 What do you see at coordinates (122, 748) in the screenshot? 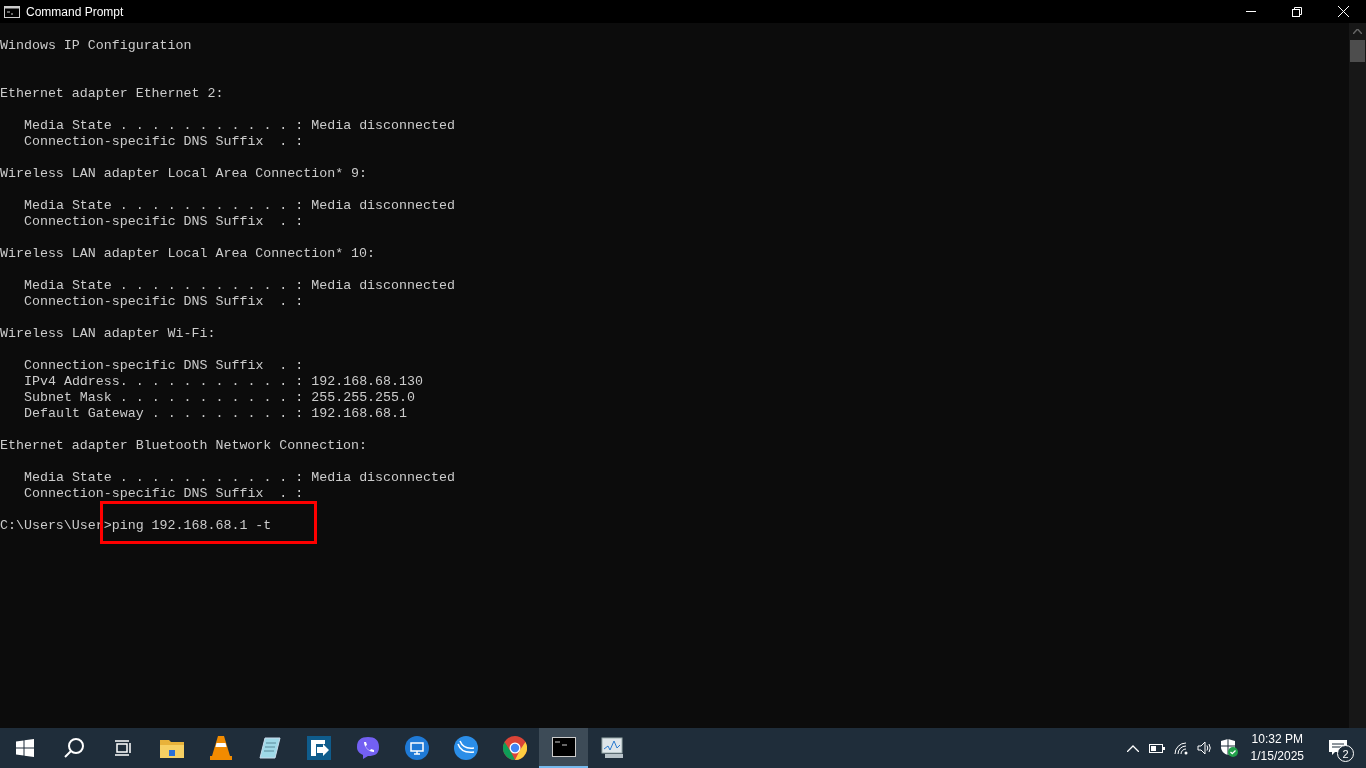
I see `task-view-icon` at bounding box center [122, 748].